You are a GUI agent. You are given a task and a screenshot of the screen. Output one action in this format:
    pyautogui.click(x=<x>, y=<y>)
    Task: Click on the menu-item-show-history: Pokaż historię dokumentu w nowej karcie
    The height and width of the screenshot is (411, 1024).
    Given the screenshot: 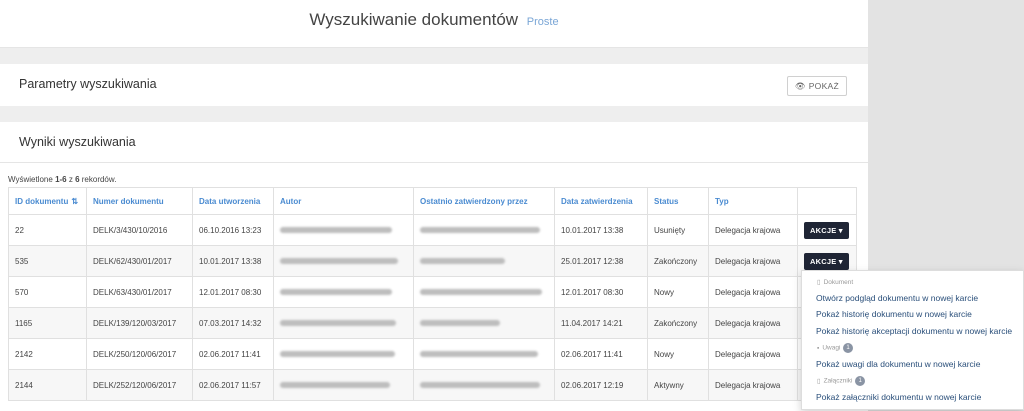 What is the action you would take?
    pyautogui.click(x=894, y=314)
    